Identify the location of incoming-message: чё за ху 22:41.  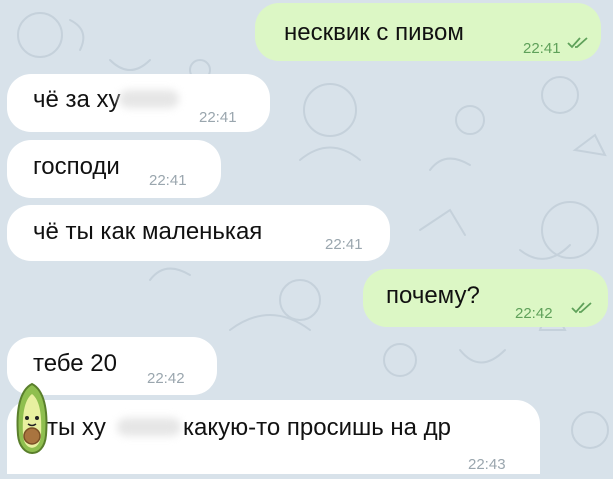
(138, 103).